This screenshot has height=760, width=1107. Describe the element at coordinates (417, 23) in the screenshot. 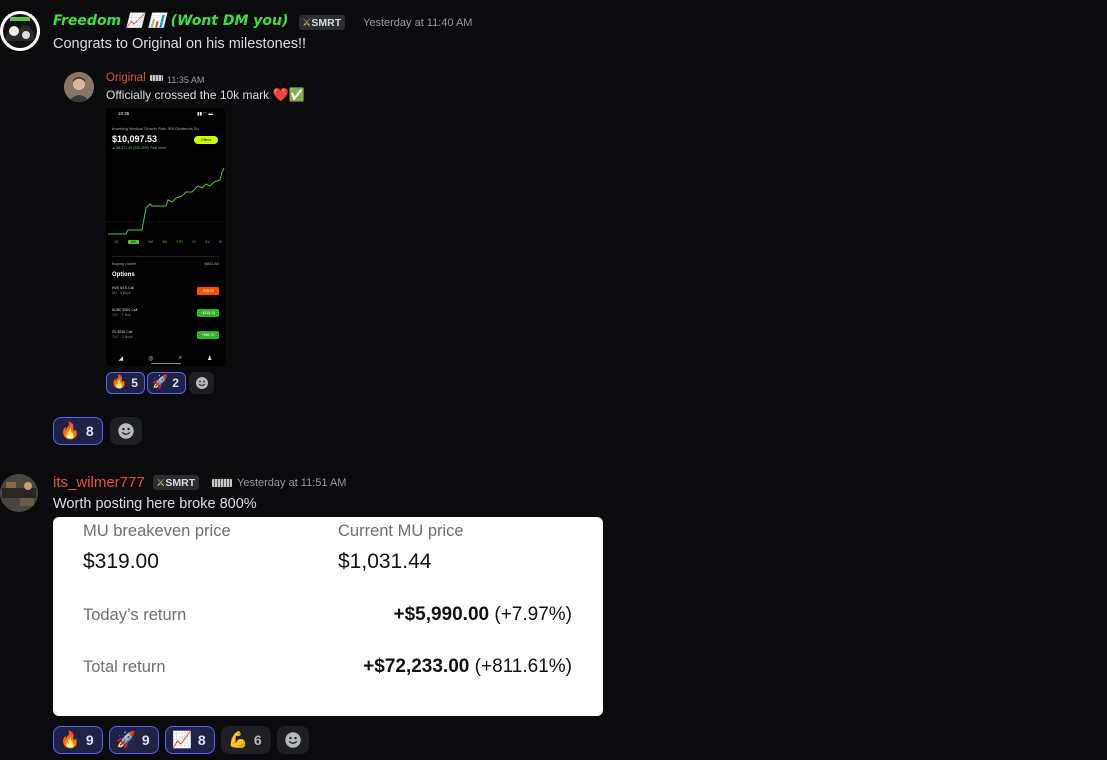

I see `timestamp: Yesterday at 11:40 AM` at that location.